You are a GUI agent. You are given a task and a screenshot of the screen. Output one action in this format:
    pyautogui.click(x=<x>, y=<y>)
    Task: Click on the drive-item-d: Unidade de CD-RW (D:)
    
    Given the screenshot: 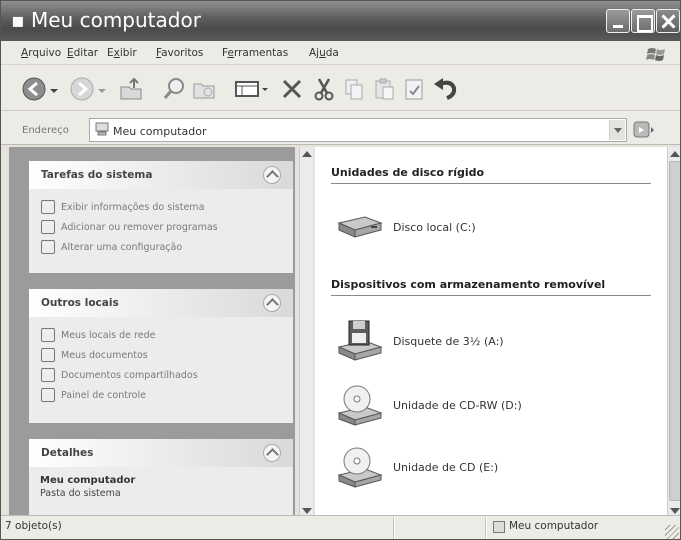 What is the action you would take?
    pyautogui.click(x=428, y=405)
    